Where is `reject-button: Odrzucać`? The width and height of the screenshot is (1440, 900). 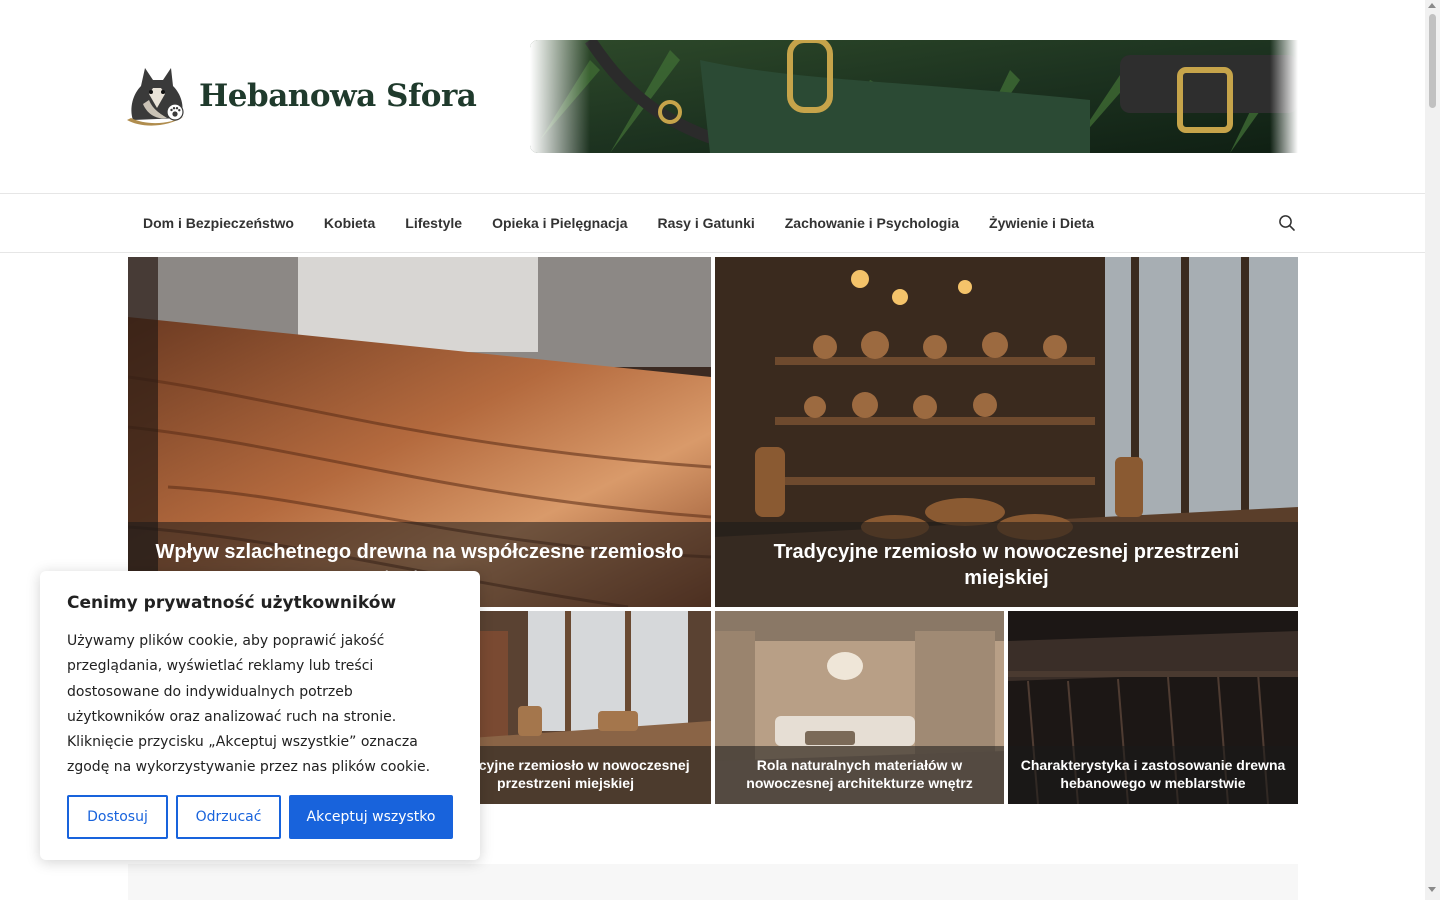
reject-button: Odrzucać is located at coordinates (228, 817).